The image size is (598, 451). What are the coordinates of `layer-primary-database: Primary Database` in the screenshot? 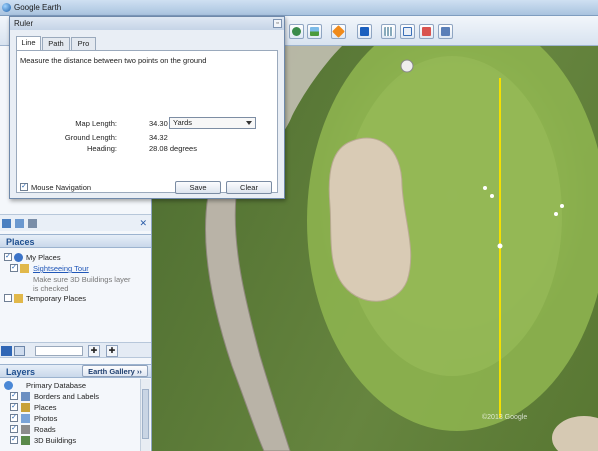 It's located at (56, 385).